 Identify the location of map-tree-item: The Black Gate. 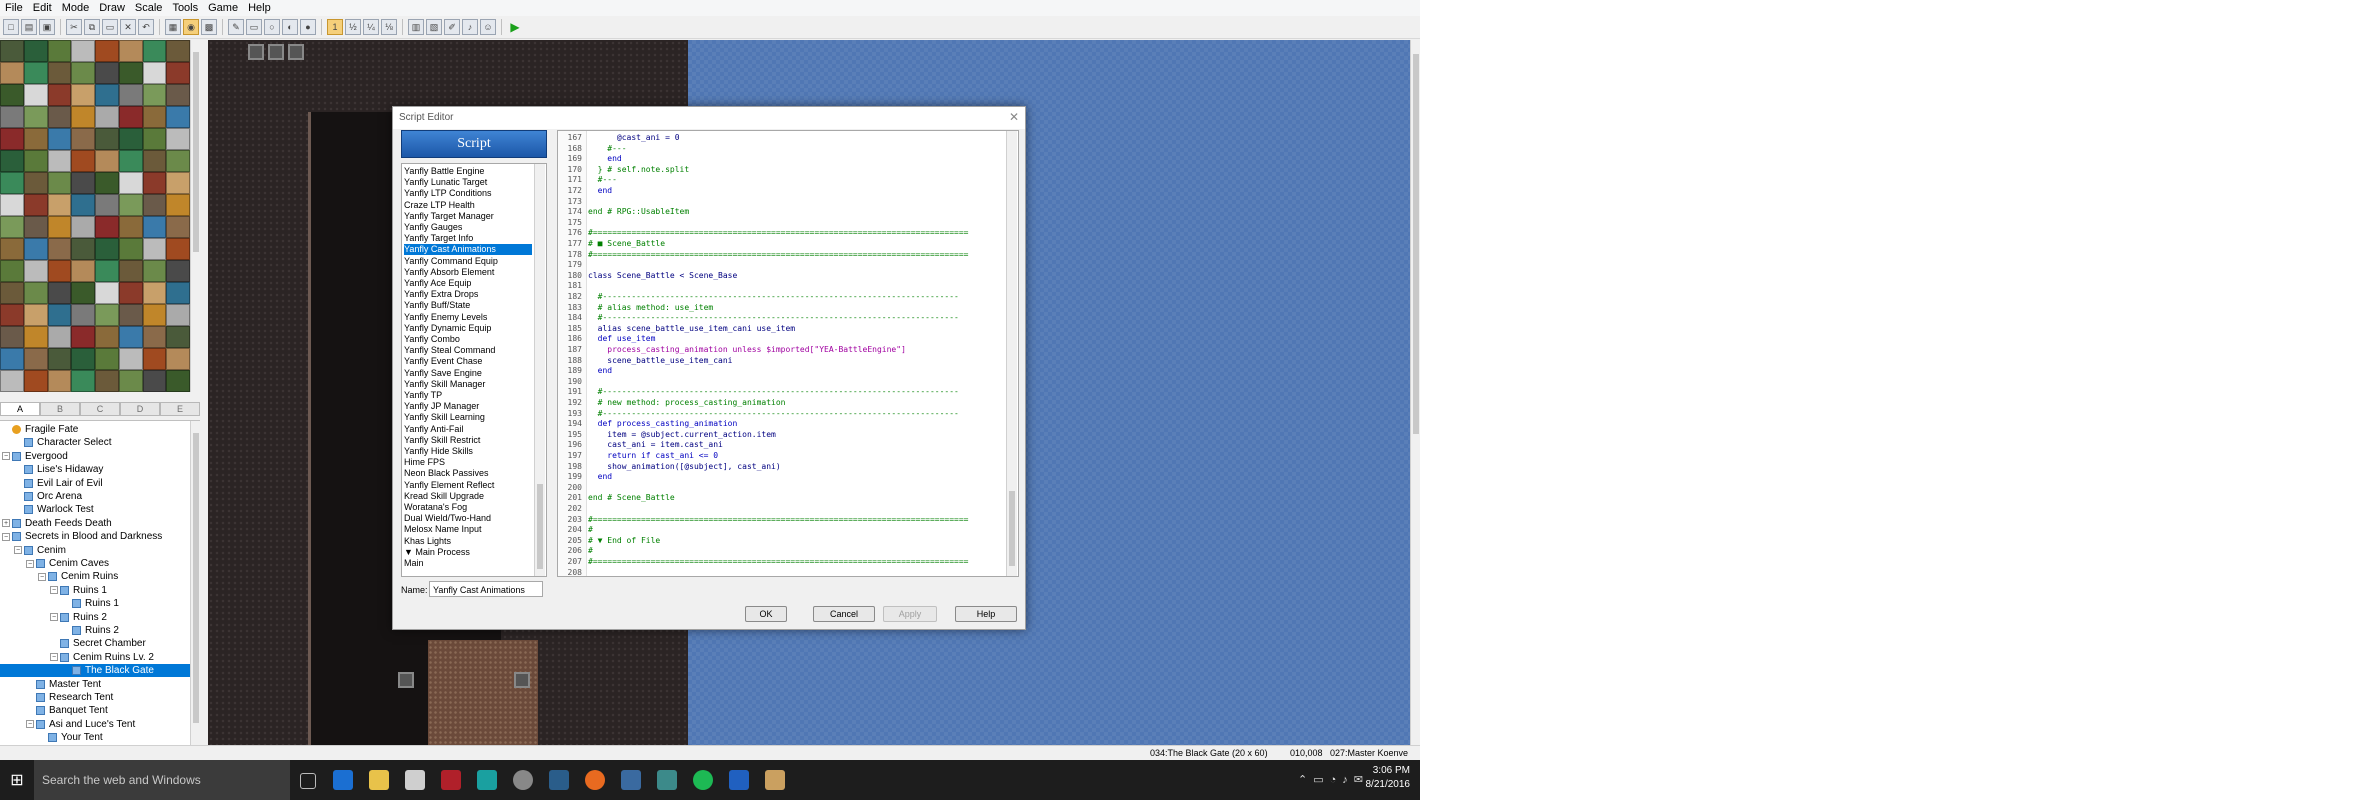
(100, 671).